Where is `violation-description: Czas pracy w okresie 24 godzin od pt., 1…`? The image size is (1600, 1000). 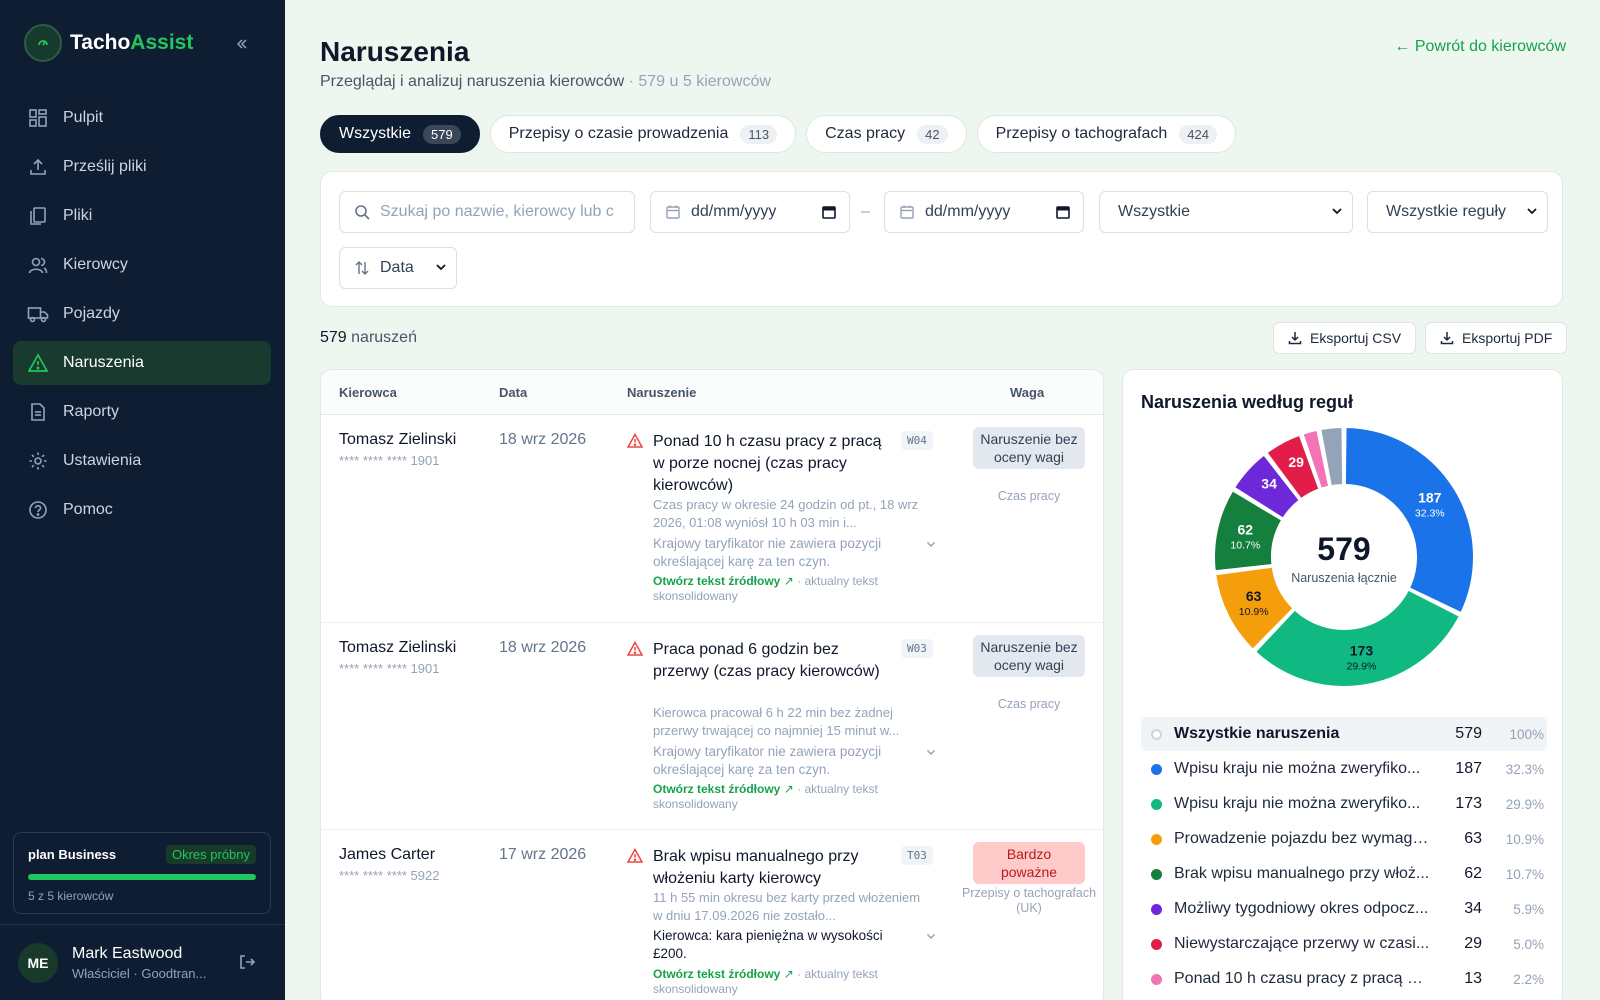
violation-description: Czas pracy w okresie 24 godzin od pt., 1… is located at coordinates (786, 513).